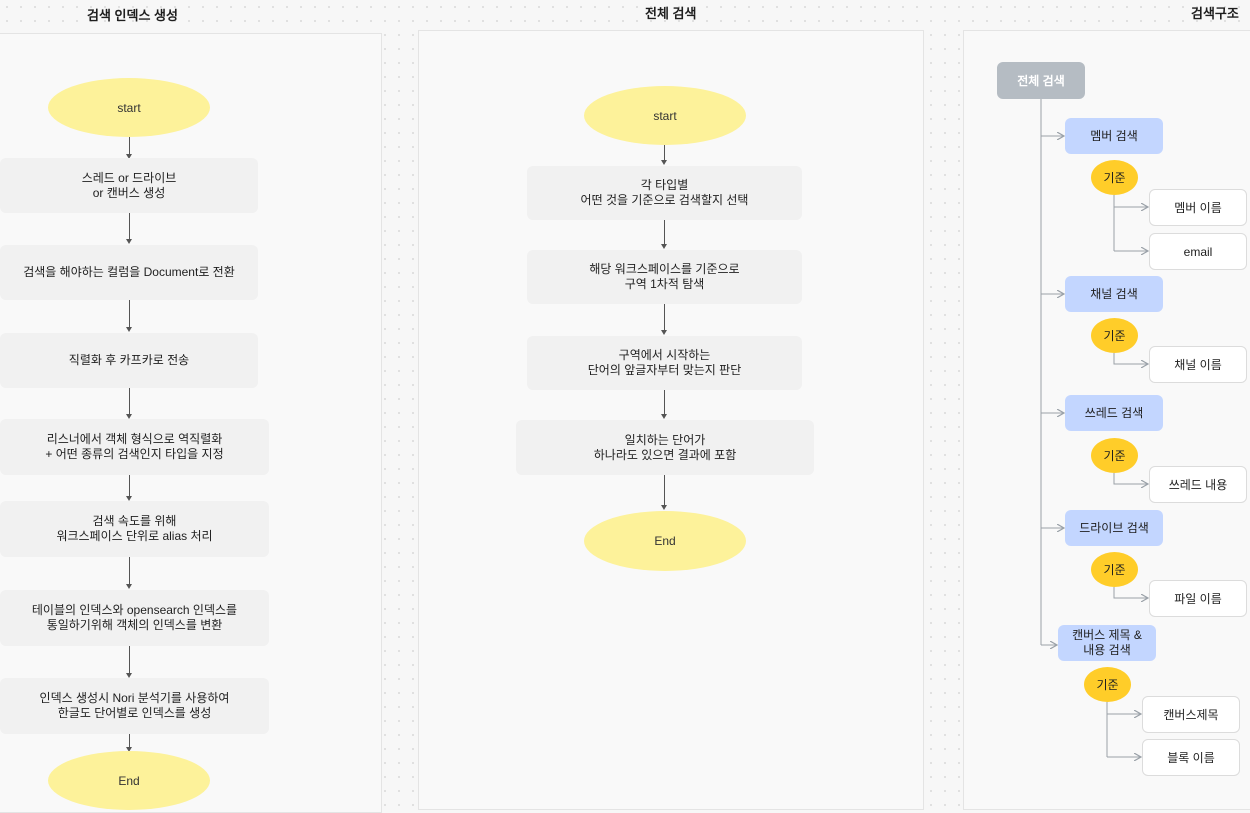 This screenshot has width=1250, height=813. I want to click on search-step-workspace: 해당 워크스페이스를 기준으로 구역 1차적 탐색, so click(664, 277).